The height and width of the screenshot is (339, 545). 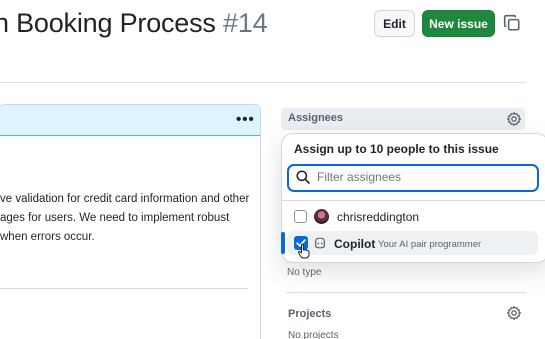 I want to click on search-icon, so click(x=303, y=177).